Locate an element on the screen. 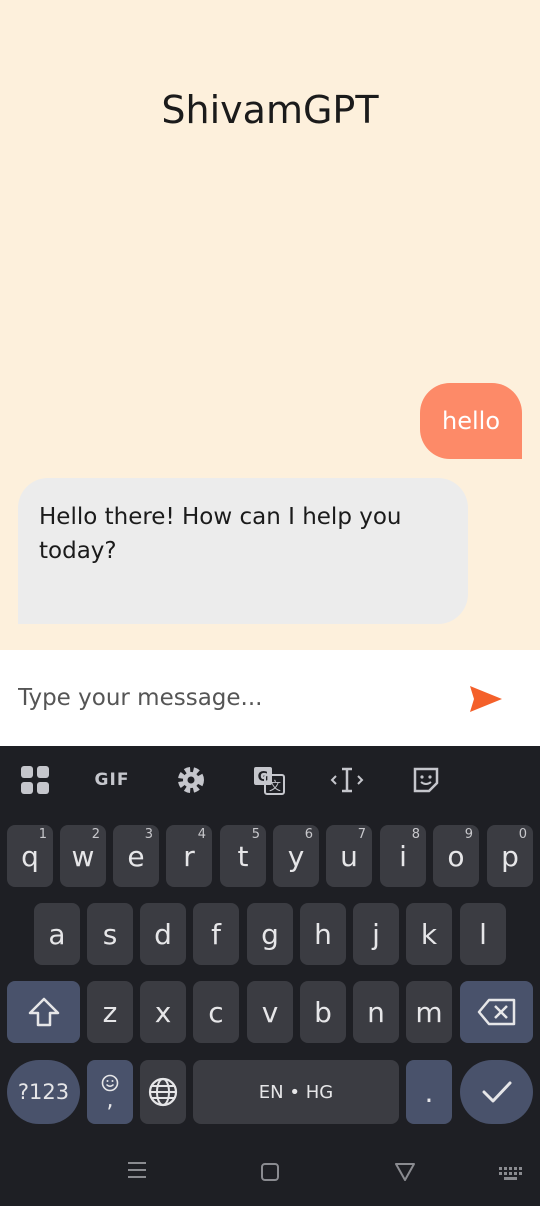 Image resolution: width=540 pixels, height=1206 pixels. backspace-icon is located at coordinates (496, 1012).